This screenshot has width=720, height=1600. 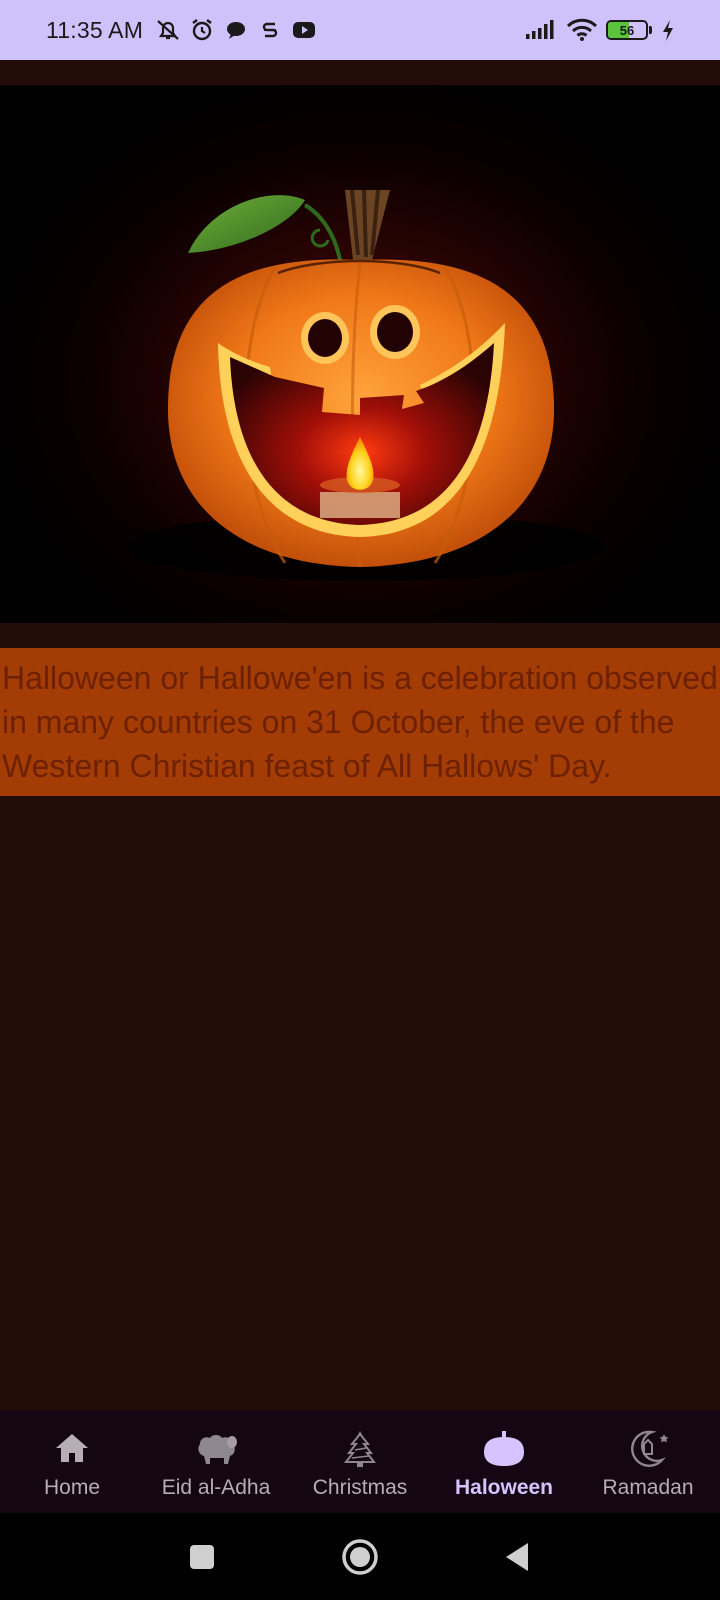 I want to click on crescent-lantern-icon, so click(x=648, y=1448).